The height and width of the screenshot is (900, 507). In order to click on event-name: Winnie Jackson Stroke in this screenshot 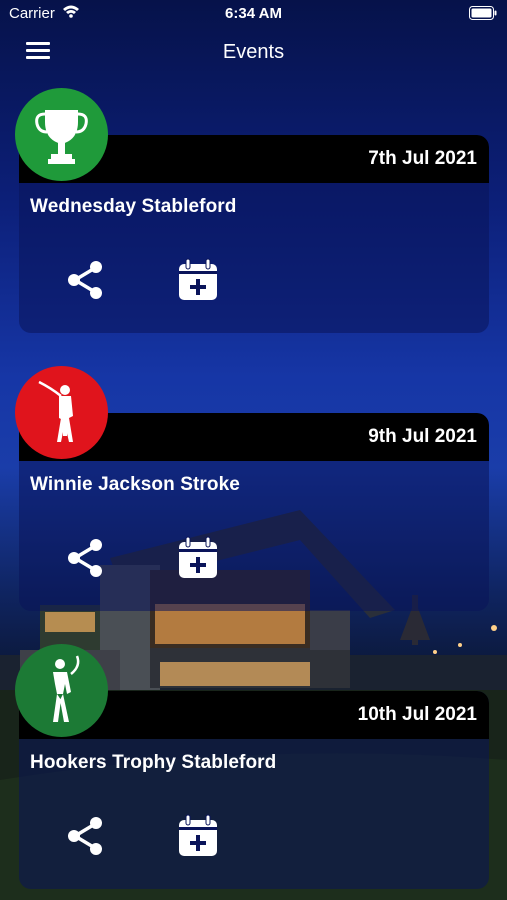, I will do `click(135, 484)`.